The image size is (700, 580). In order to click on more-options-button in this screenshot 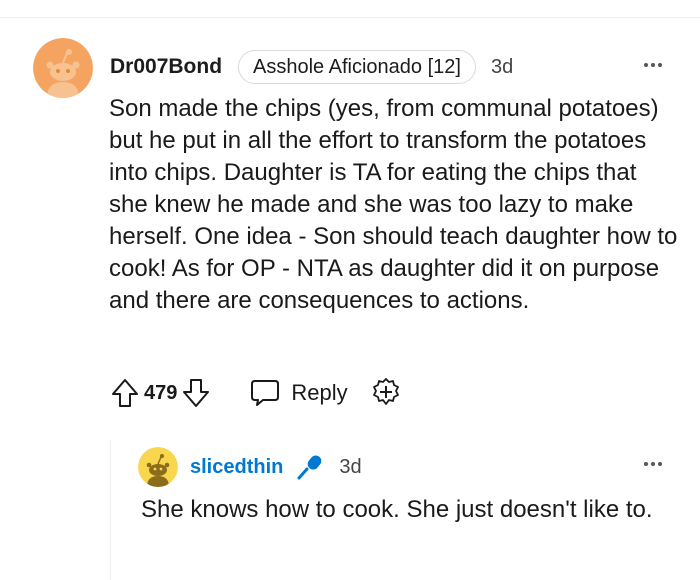, I will do `click(653, 65)`.